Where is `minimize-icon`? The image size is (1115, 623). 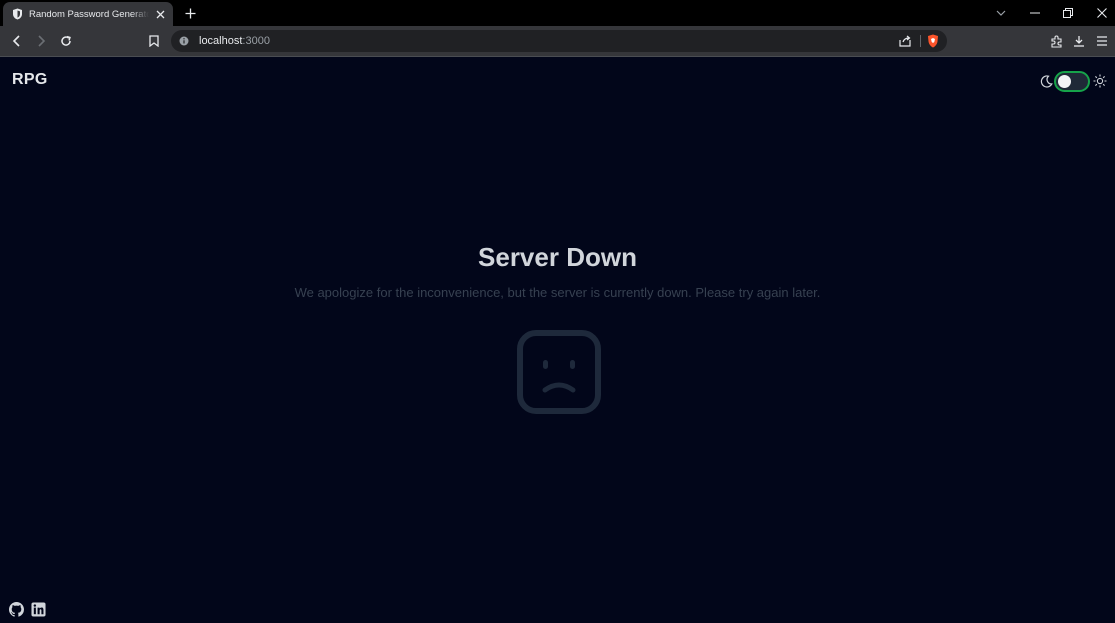
minimize-icon is located at coordinates (1035, 13).